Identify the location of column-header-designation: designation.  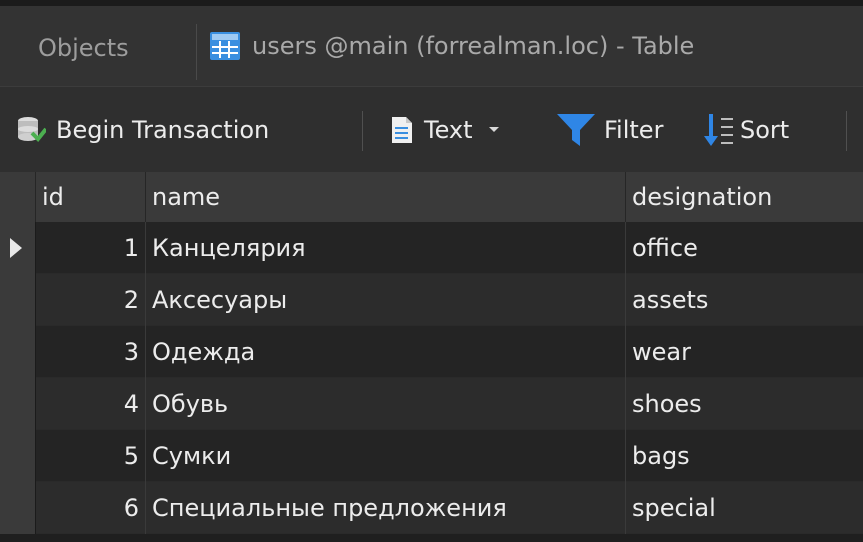
(744, 197).